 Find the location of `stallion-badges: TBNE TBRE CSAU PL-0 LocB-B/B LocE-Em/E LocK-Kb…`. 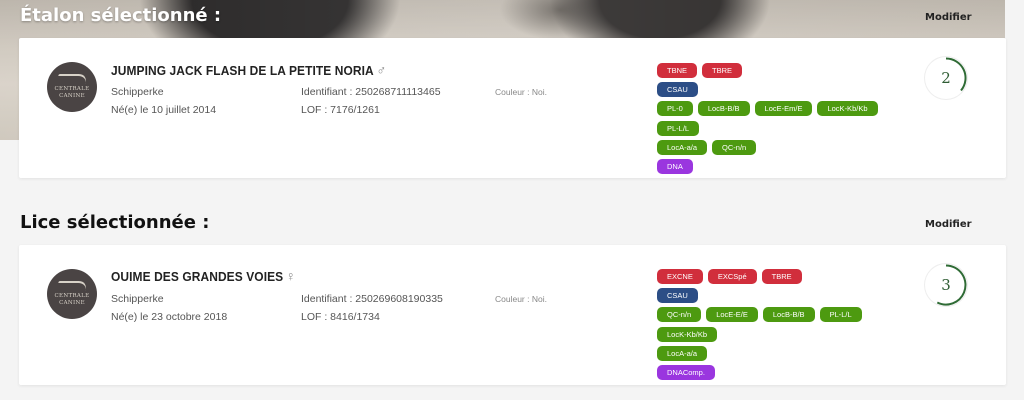

stallion-badges: TBNE TBRE CSAU PL-0 LocB-B/B LocE-Em/E LocK-Kb… is located at coordinates (787, 120).